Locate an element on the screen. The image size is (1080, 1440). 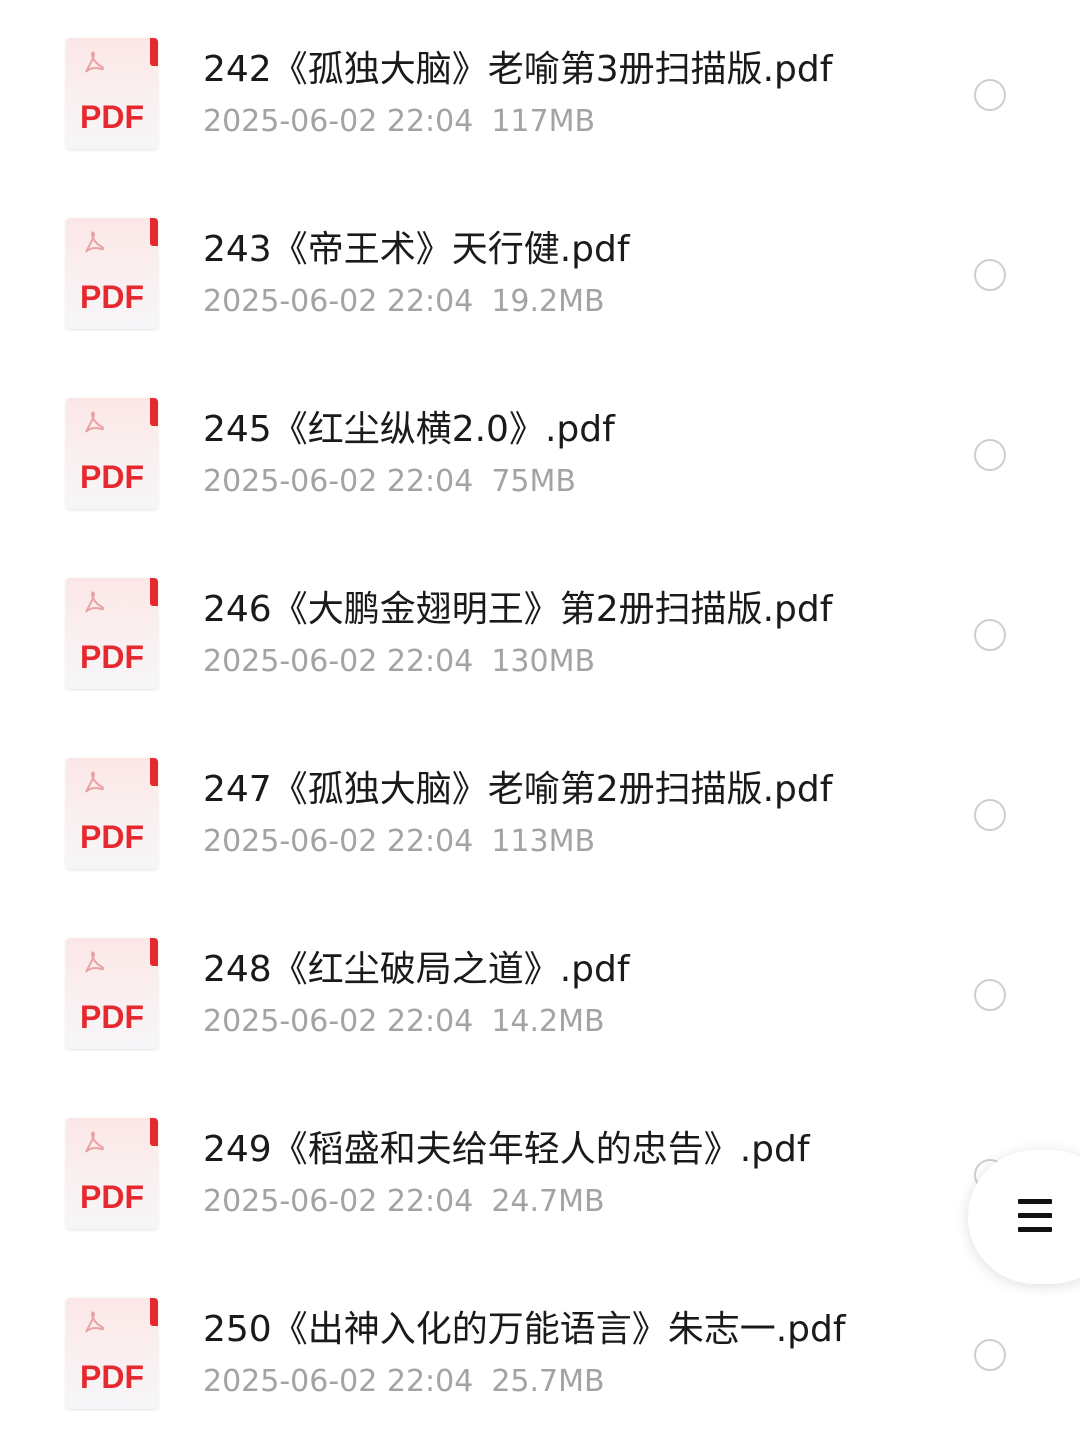
file-meta: 2025-06-02 22:04 113MB is located at coordinates (399, 842).